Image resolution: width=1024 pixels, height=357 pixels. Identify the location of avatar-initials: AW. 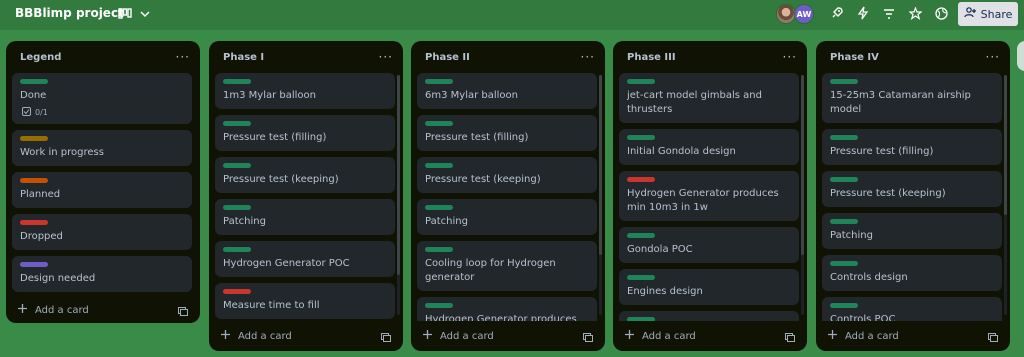
(804, 14).